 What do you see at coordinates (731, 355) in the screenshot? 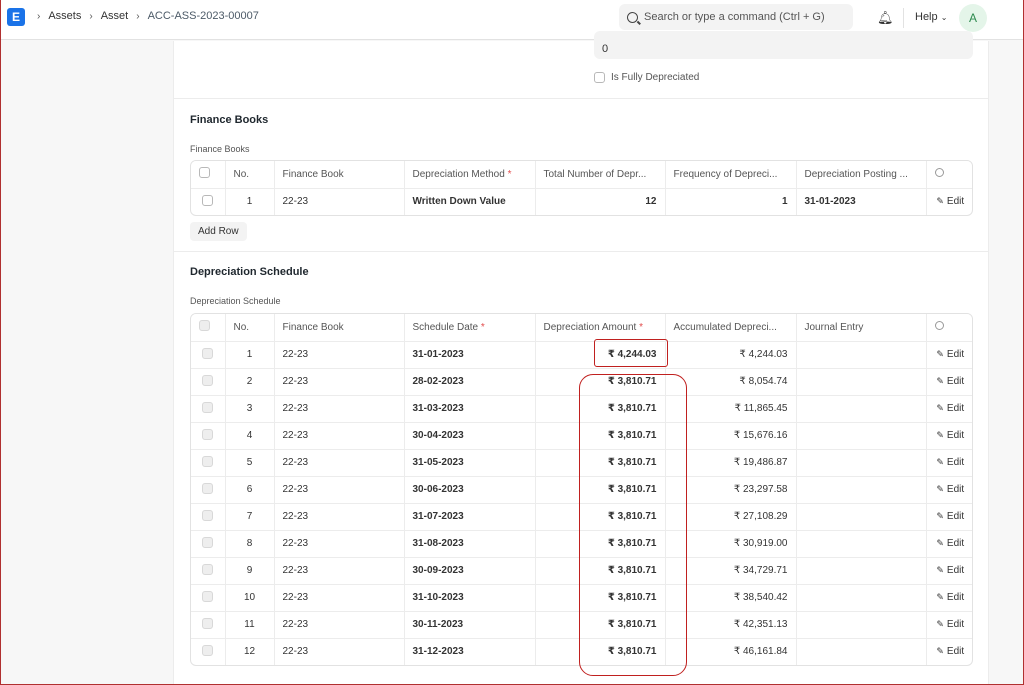
I see `cell-accumulated-depreciation: ₹ 4,244.03` at bounding box center [731, 355].